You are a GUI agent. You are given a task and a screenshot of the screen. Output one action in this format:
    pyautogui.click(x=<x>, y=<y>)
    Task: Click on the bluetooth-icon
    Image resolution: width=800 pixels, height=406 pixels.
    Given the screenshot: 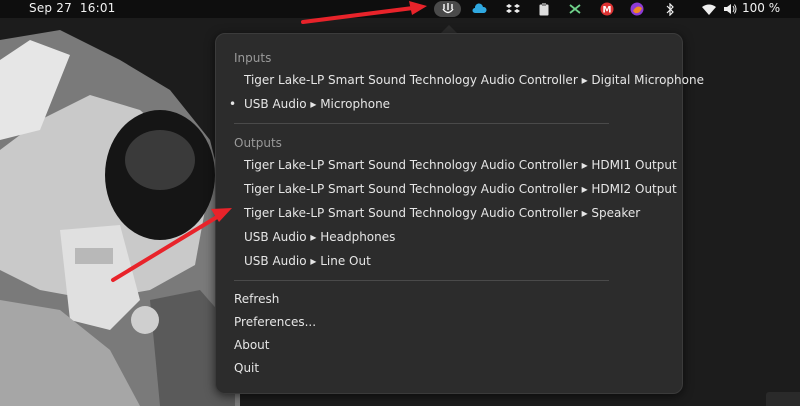 What is the action you would take?
    pyautogui.click(x=670, y=9)
    